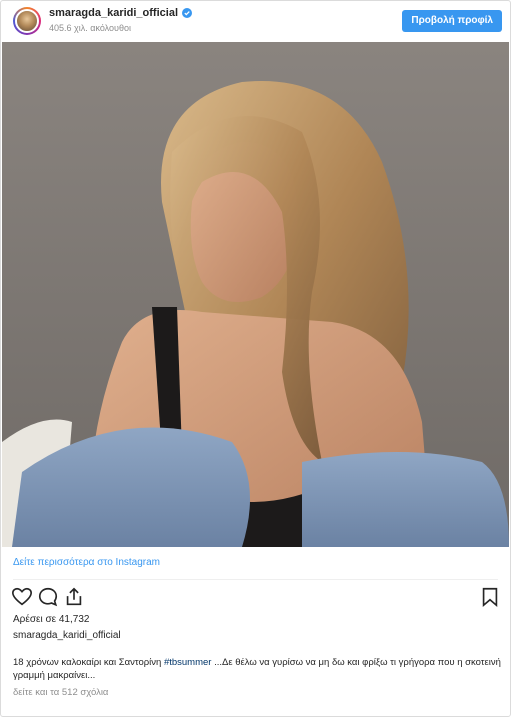 The image size is (511, 717). What do you see at coordinates (90, 28) in the screenshot?
I see `follower-count: 405.6 χιλ. ακόλουθοι` at bounding box center [90, 28].